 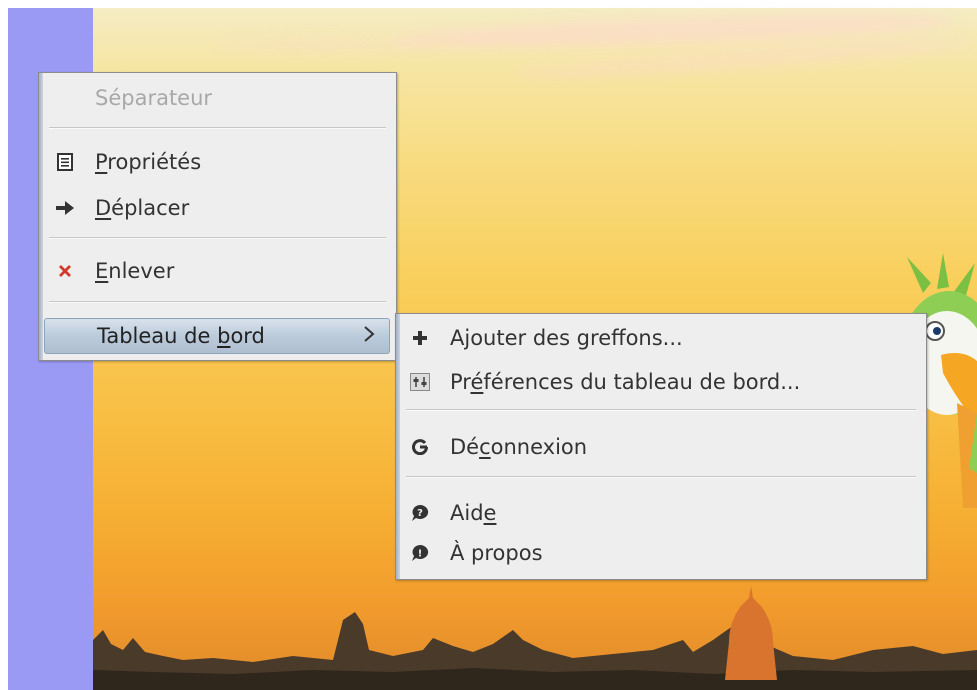 I want to click on menu-item-properties: Propriétés, so click(x=218, y=162).